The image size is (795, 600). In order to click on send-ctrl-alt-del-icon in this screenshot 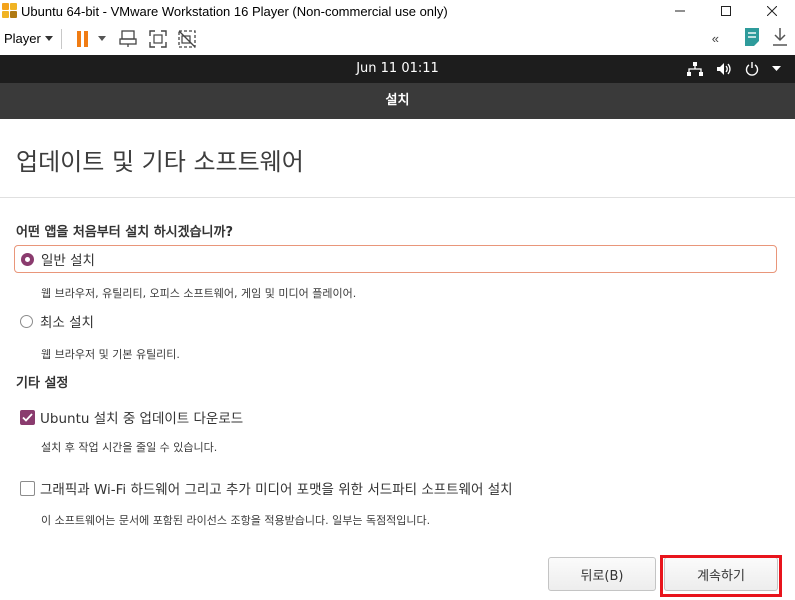, I will do `click(129, 39)`.